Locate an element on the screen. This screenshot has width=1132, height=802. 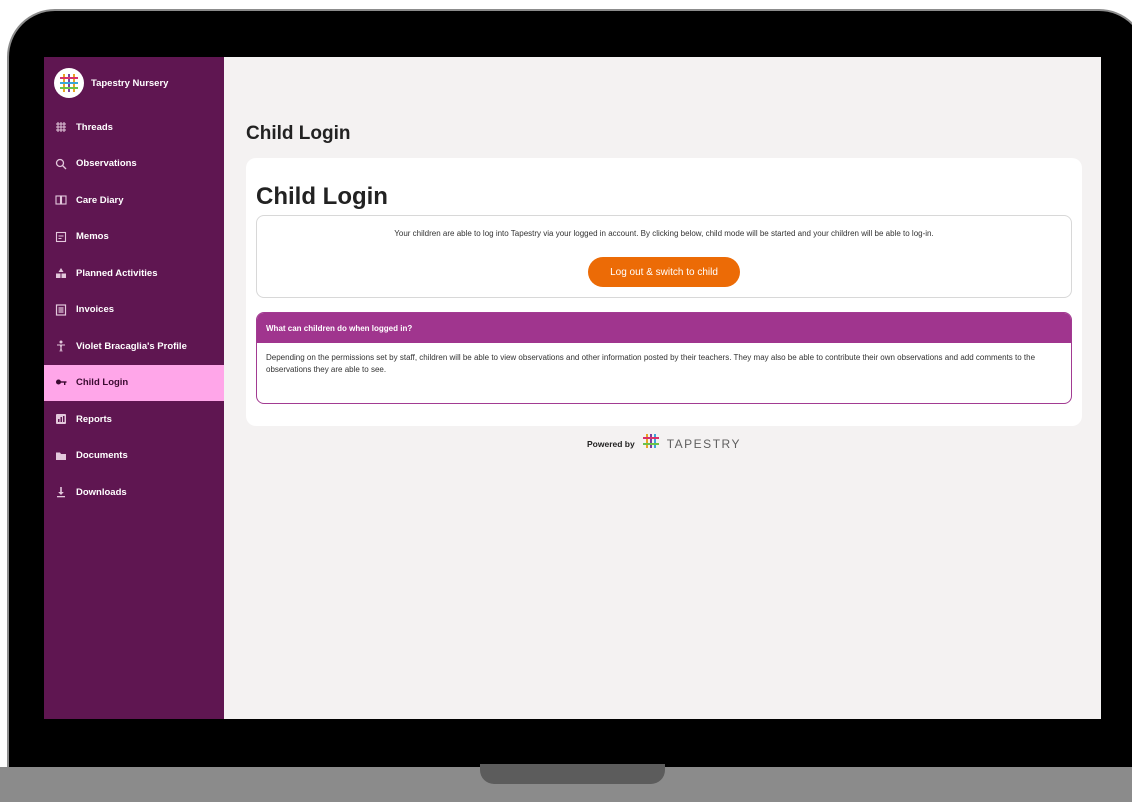
sidebar-item-label: Care Diary is located at coordinates (100, 200).